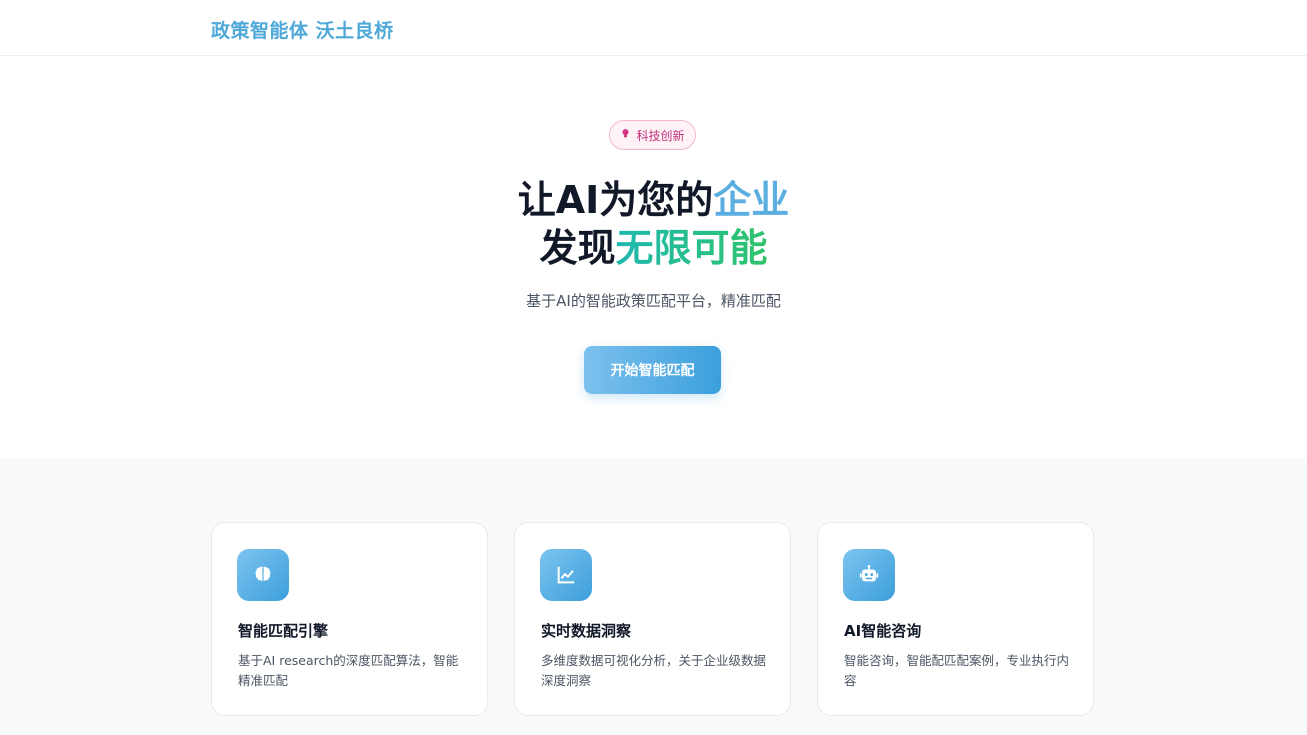 Image resolution: width=1307 pixels, height=735 pixels. Describe the element at coordinates (625, 135) in the screenshot. I see `lightbulb-icon` at that location.